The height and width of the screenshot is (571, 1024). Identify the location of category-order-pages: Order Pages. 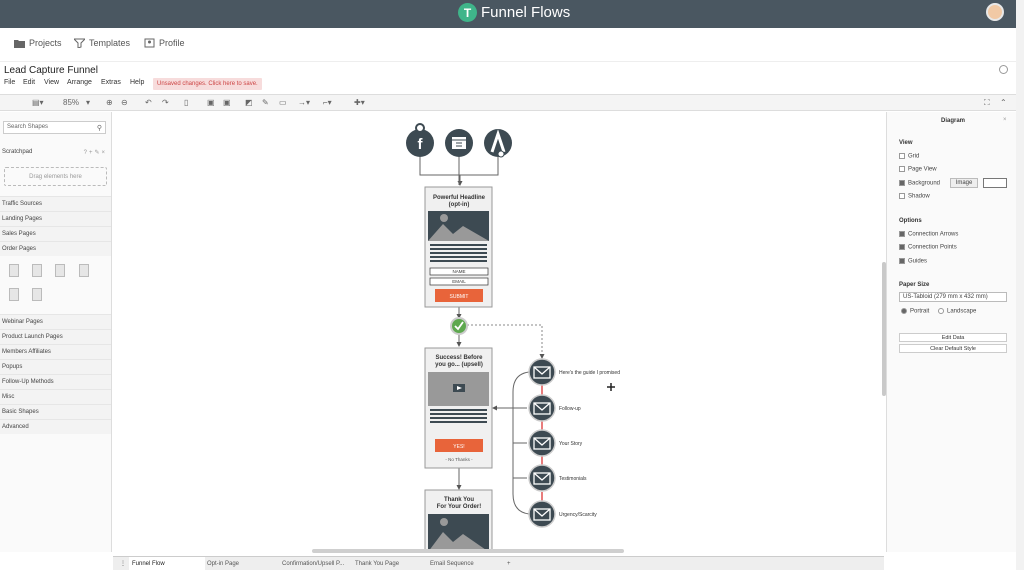
(55, 248).